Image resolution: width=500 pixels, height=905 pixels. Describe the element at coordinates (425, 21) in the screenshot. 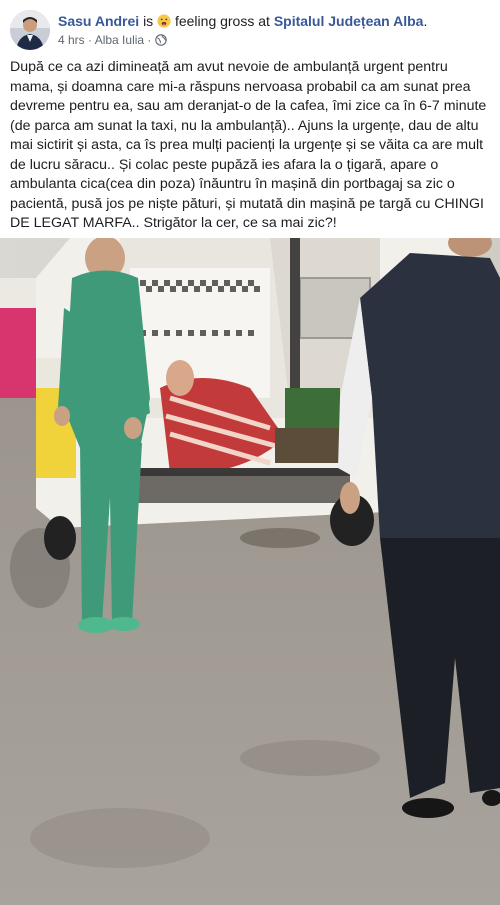

I see `period: .` at that location.